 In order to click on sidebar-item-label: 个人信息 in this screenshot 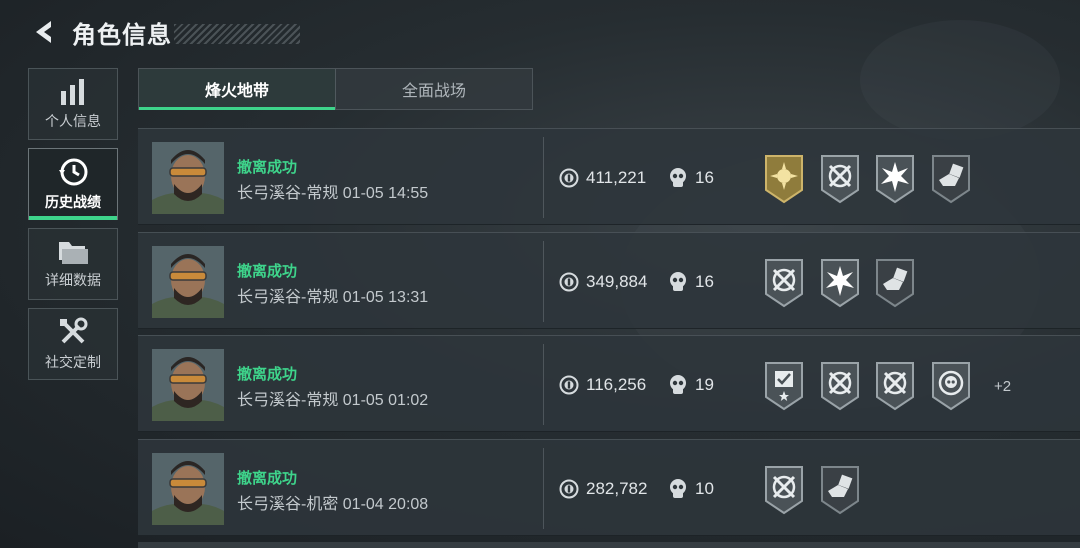, I will do `click(73, 121)`.